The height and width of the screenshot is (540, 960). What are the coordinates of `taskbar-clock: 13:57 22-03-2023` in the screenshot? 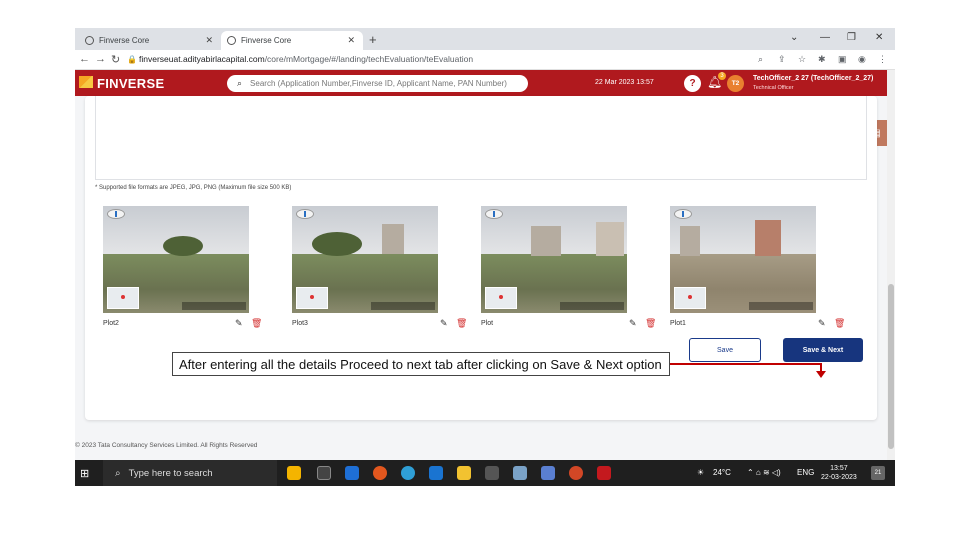 It's located at (839, 473).